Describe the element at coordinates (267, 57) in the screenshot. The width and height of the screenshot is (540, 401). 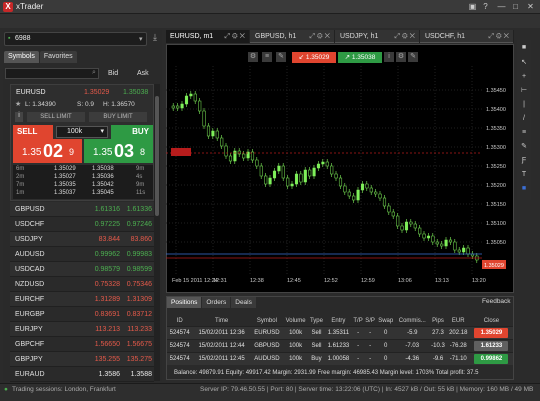
I see `chart-bars-icon: ≡` at that location.